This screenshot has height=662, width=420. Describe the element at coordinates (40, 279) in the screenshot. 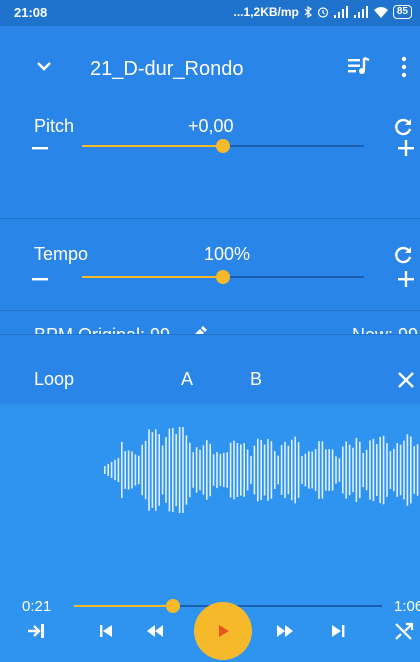

I see `tempo-decrease-icon` at that location.